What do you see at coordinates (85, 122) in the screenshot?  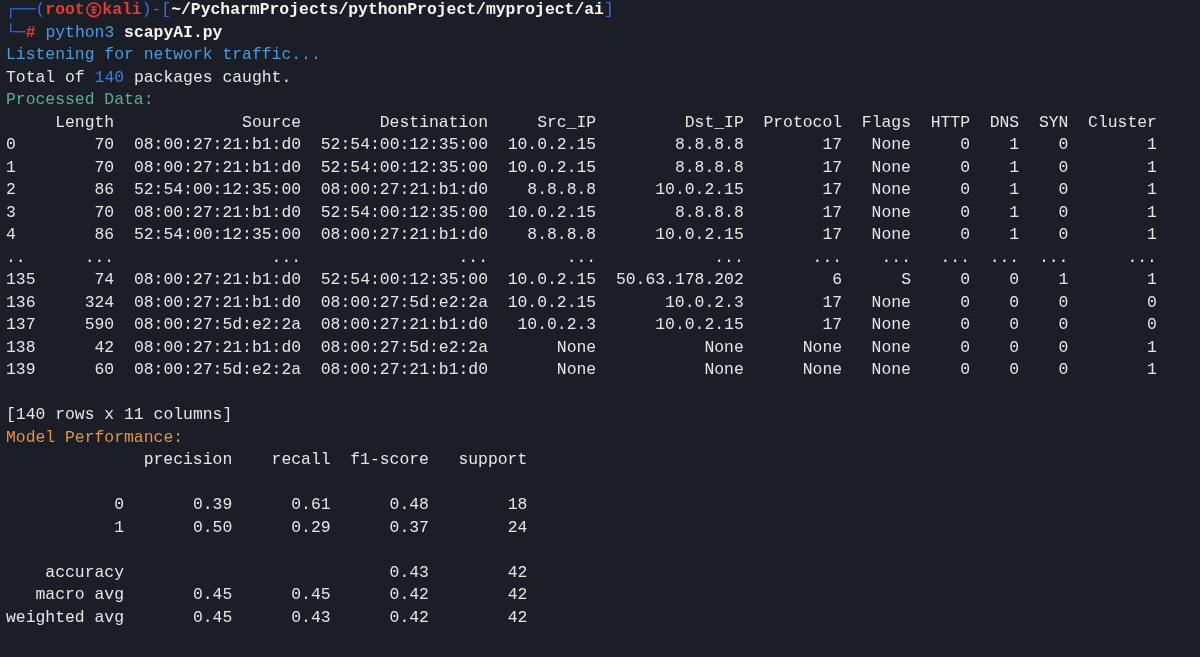 I see `column-header: Length` at bounding box center [85, 122].